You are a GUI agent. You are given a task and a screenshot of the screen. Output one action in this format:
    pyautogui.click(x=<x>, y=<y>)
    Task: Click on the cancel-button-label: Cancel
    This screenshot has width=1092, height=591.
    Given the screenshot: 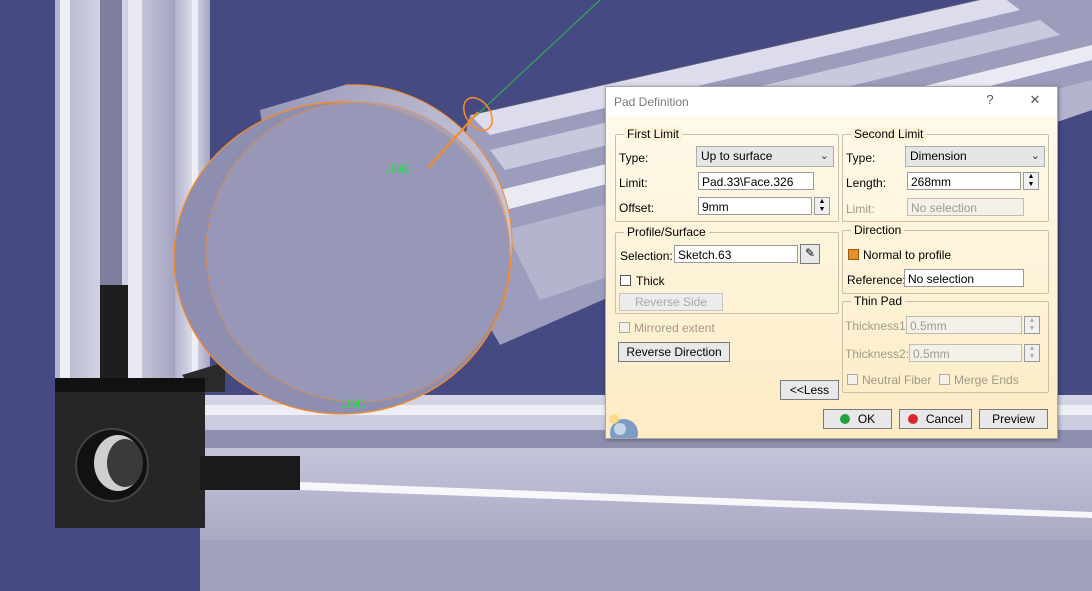 What is the action you would take?
    pyautogui.click(x=944, y=419)
    